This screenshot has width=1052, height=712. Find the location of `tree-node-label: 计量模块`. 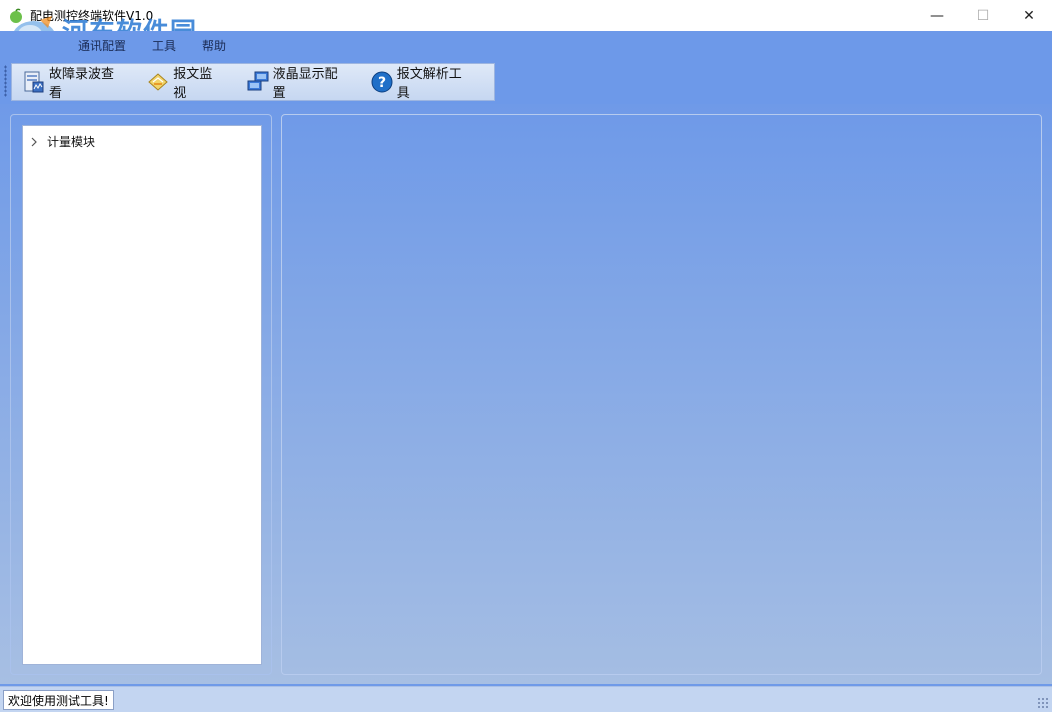

tree-node-label: 计量模块 is located at coordinates (71, 142).